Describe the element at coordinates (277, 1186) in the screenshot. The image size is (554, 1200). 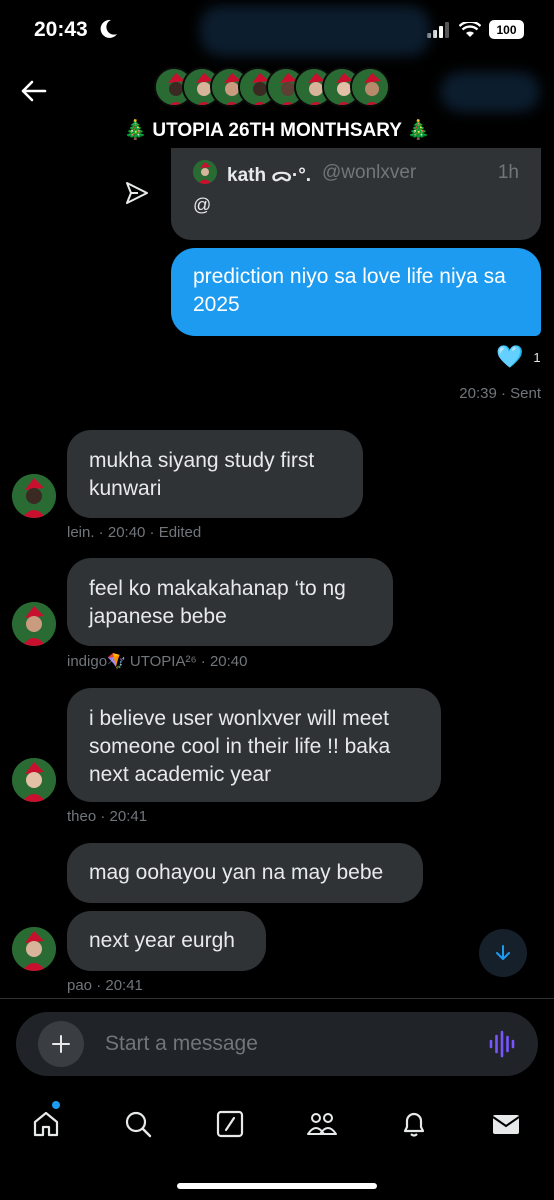
I see `home-indicator` at that location.